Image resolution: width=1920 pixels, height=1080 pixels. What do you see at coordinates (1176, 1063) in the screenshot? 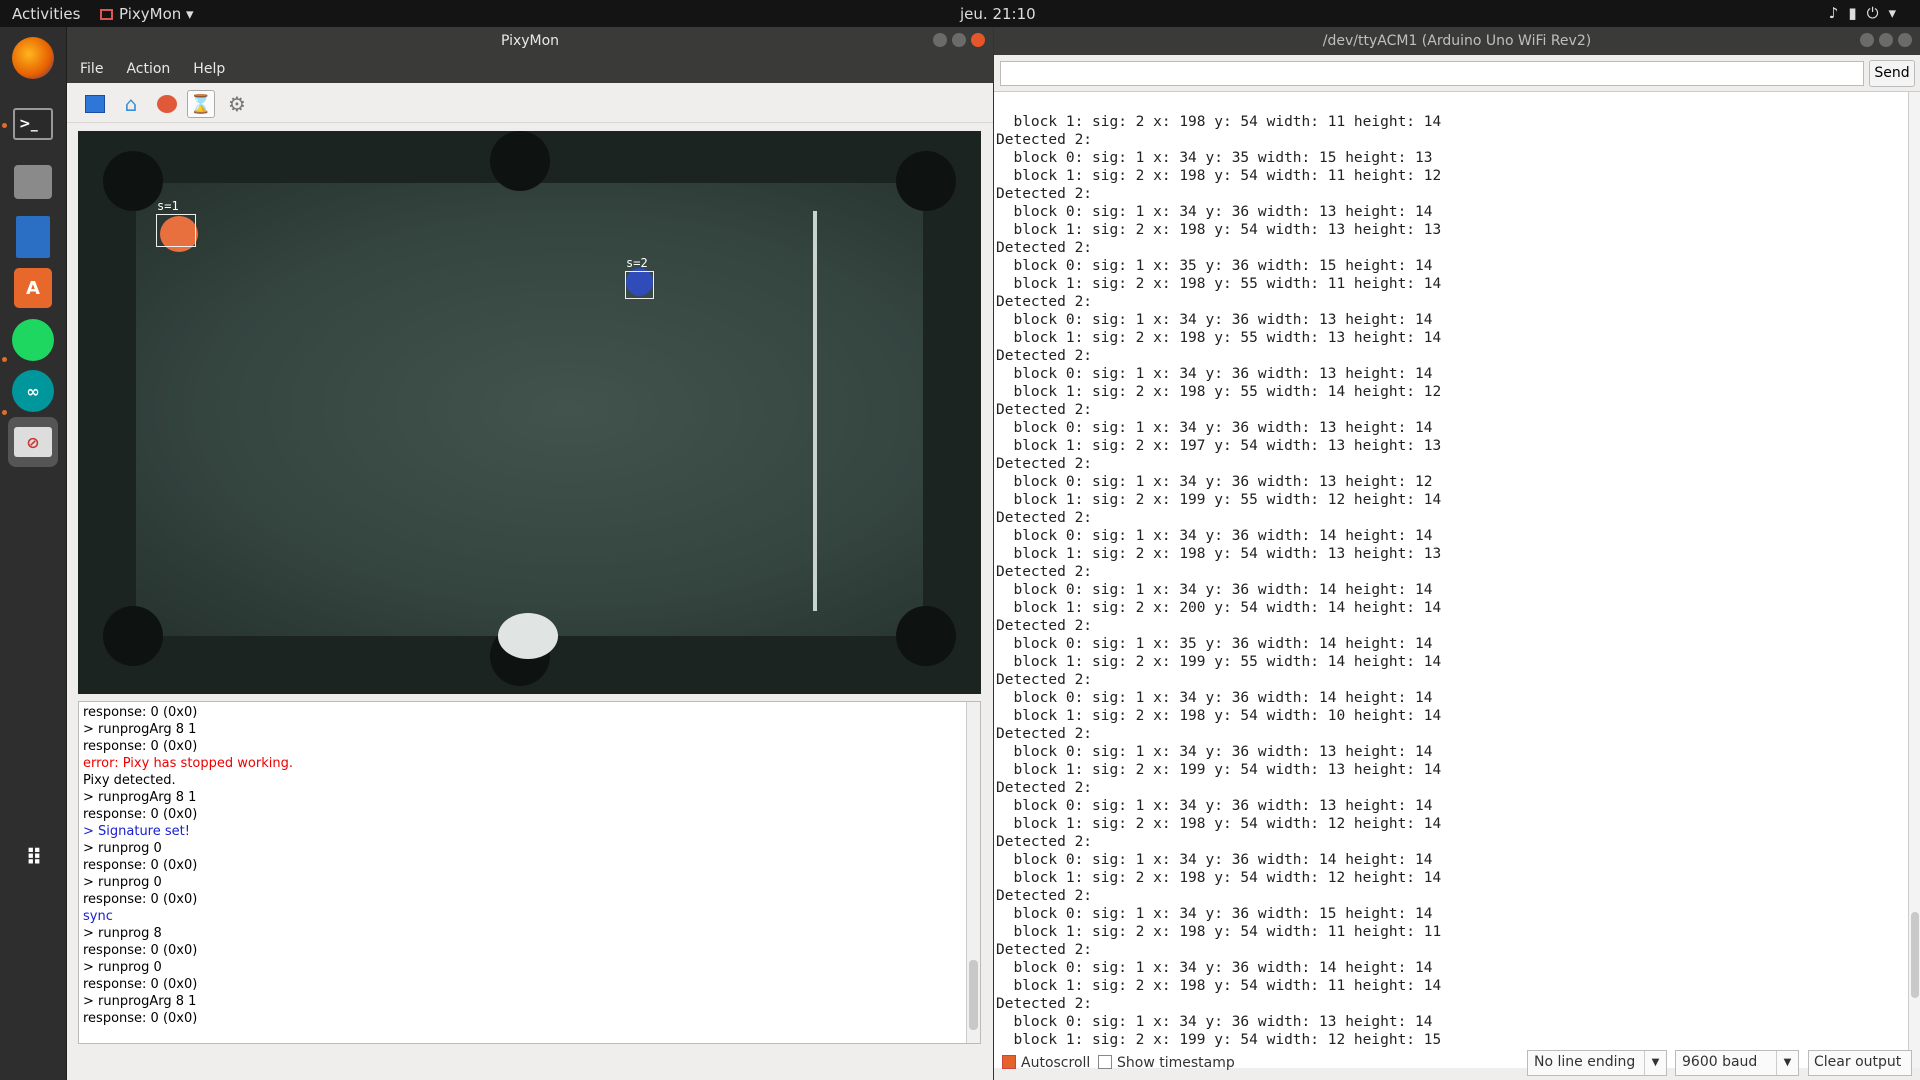
I see `timestamp-label: Show timestamp` at bounding box center [1176, 1063].